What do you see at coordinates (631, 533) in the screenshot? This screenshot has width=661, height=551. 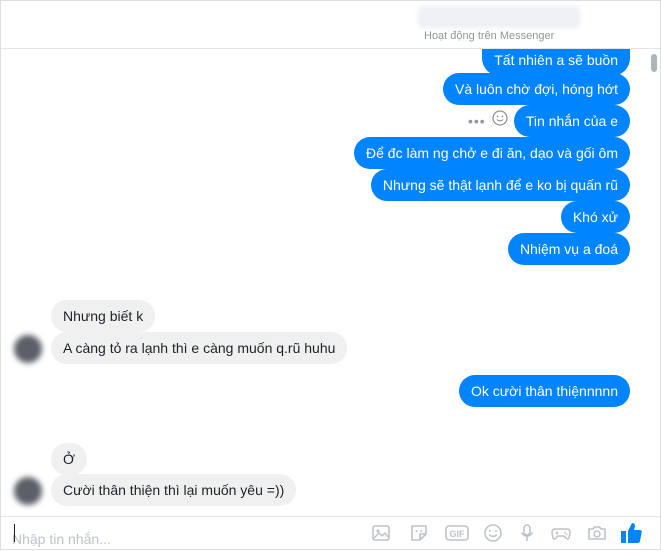 I see `like-icon` at bounding box center [631, 533].